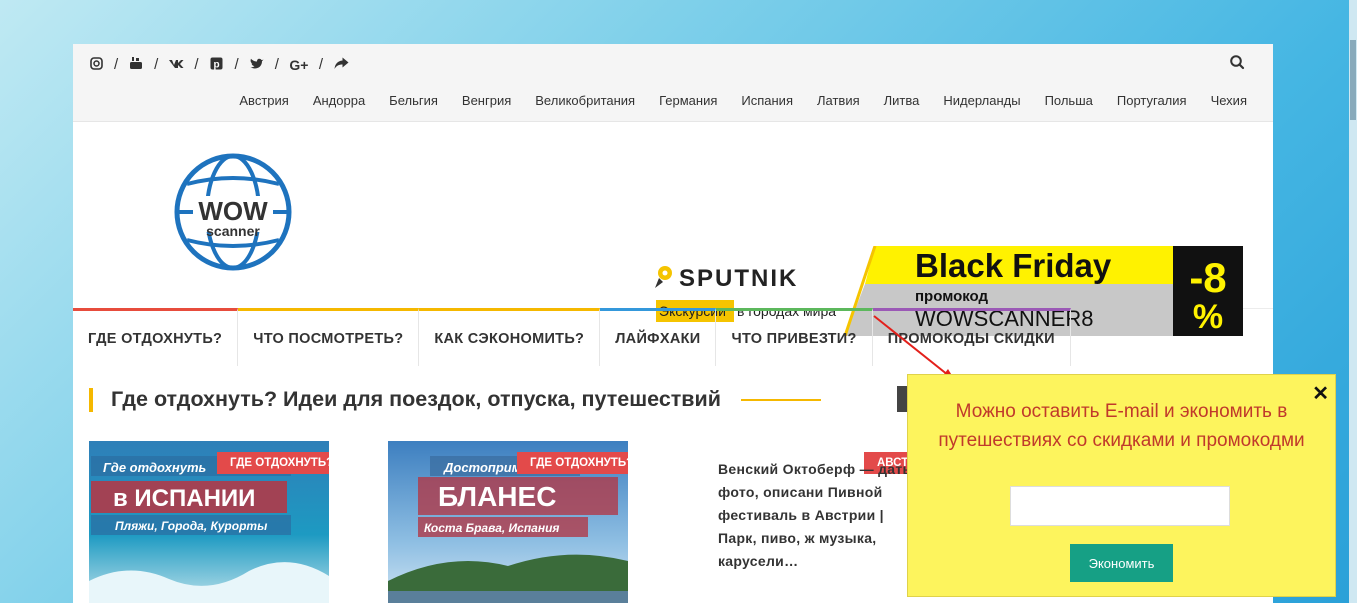  What do you see at coordinates (585, 100) in the screenshot?
I see `country-link: Великобритания` at bounding box center [585, 100].